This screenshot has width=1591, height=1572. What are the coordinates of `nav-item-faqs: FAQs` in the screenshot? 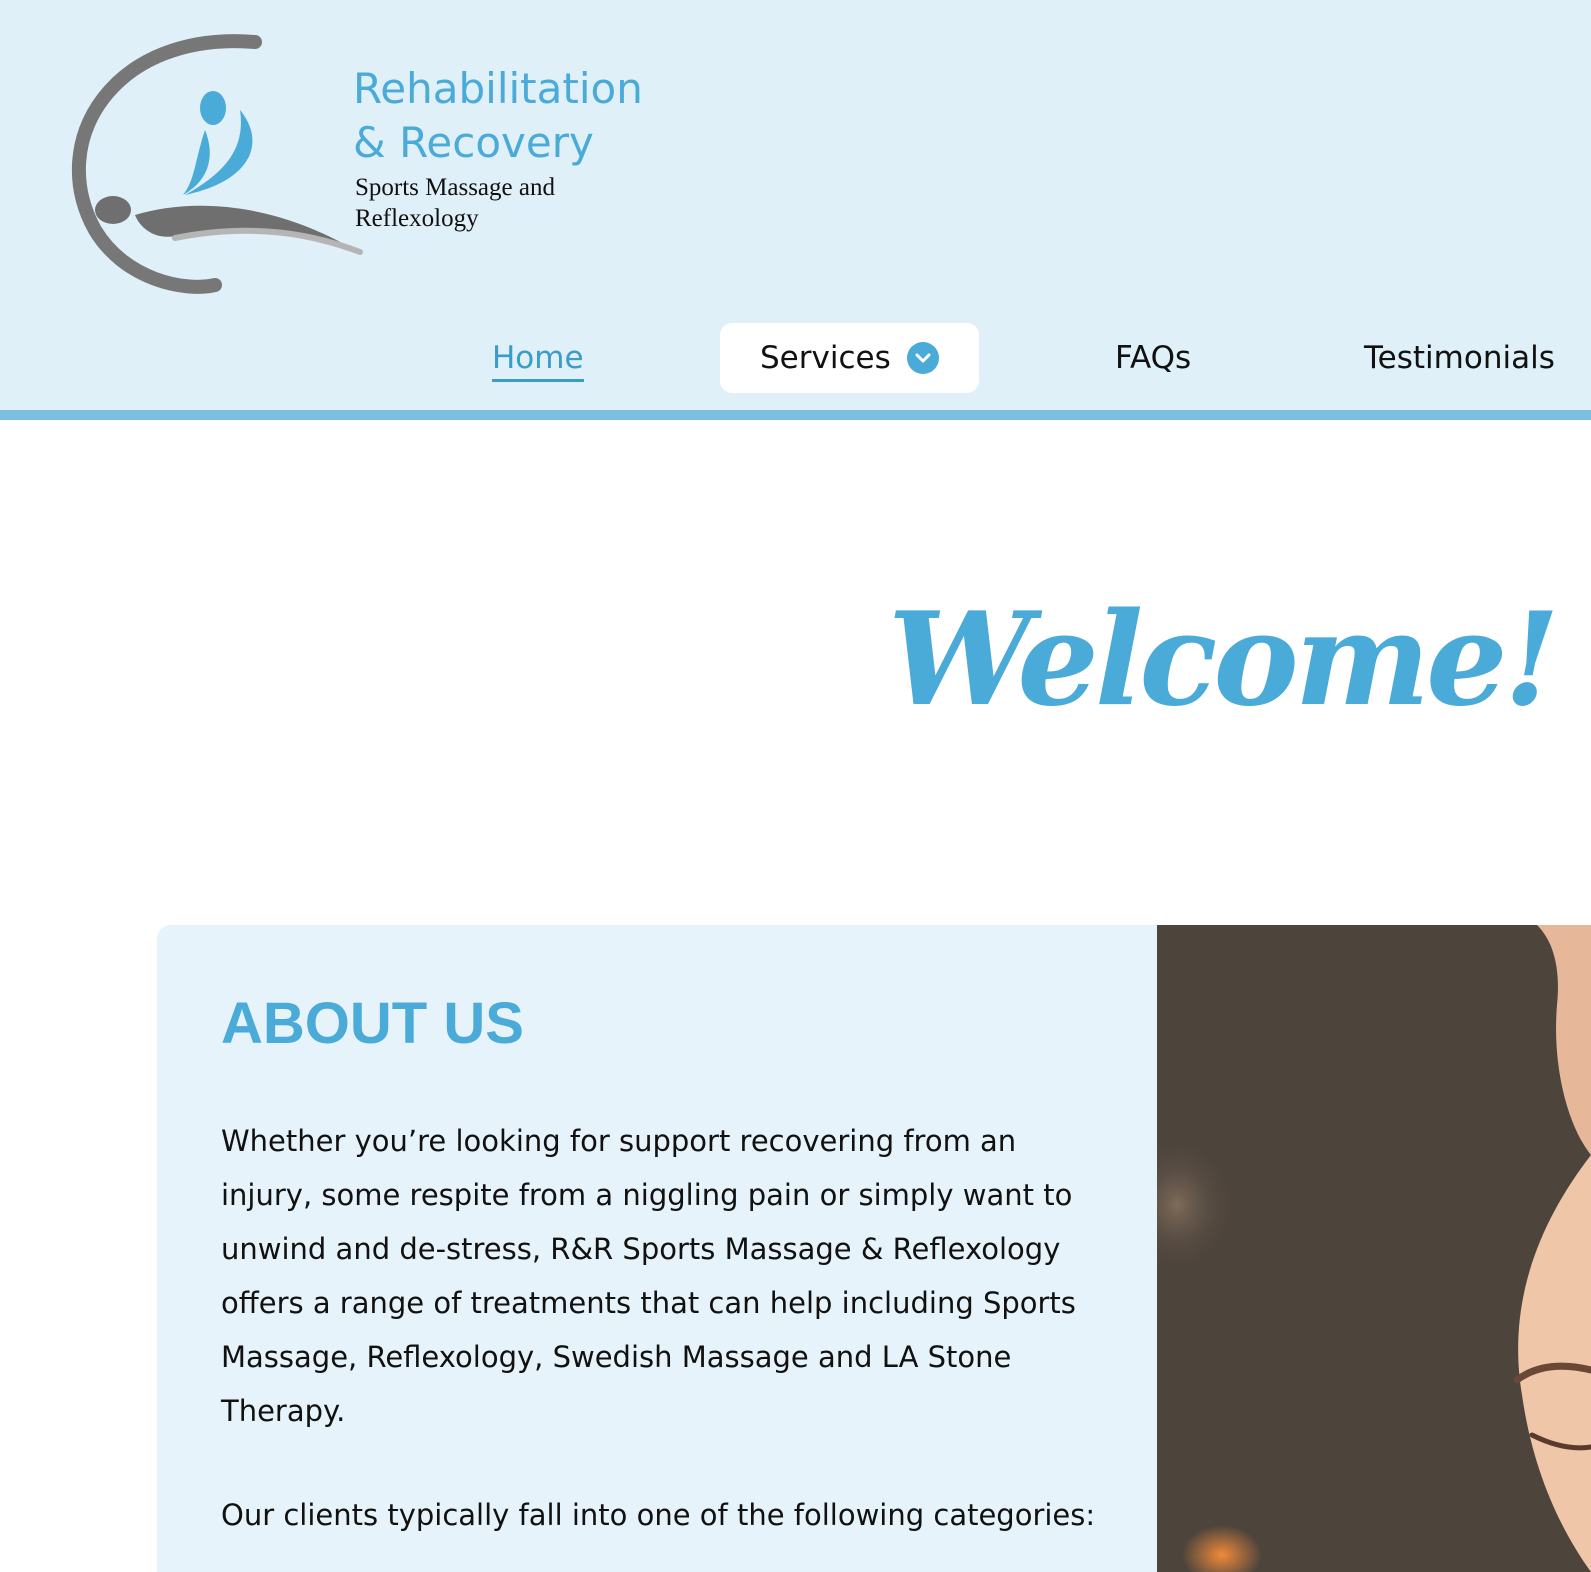 It's located at (1153, 358).